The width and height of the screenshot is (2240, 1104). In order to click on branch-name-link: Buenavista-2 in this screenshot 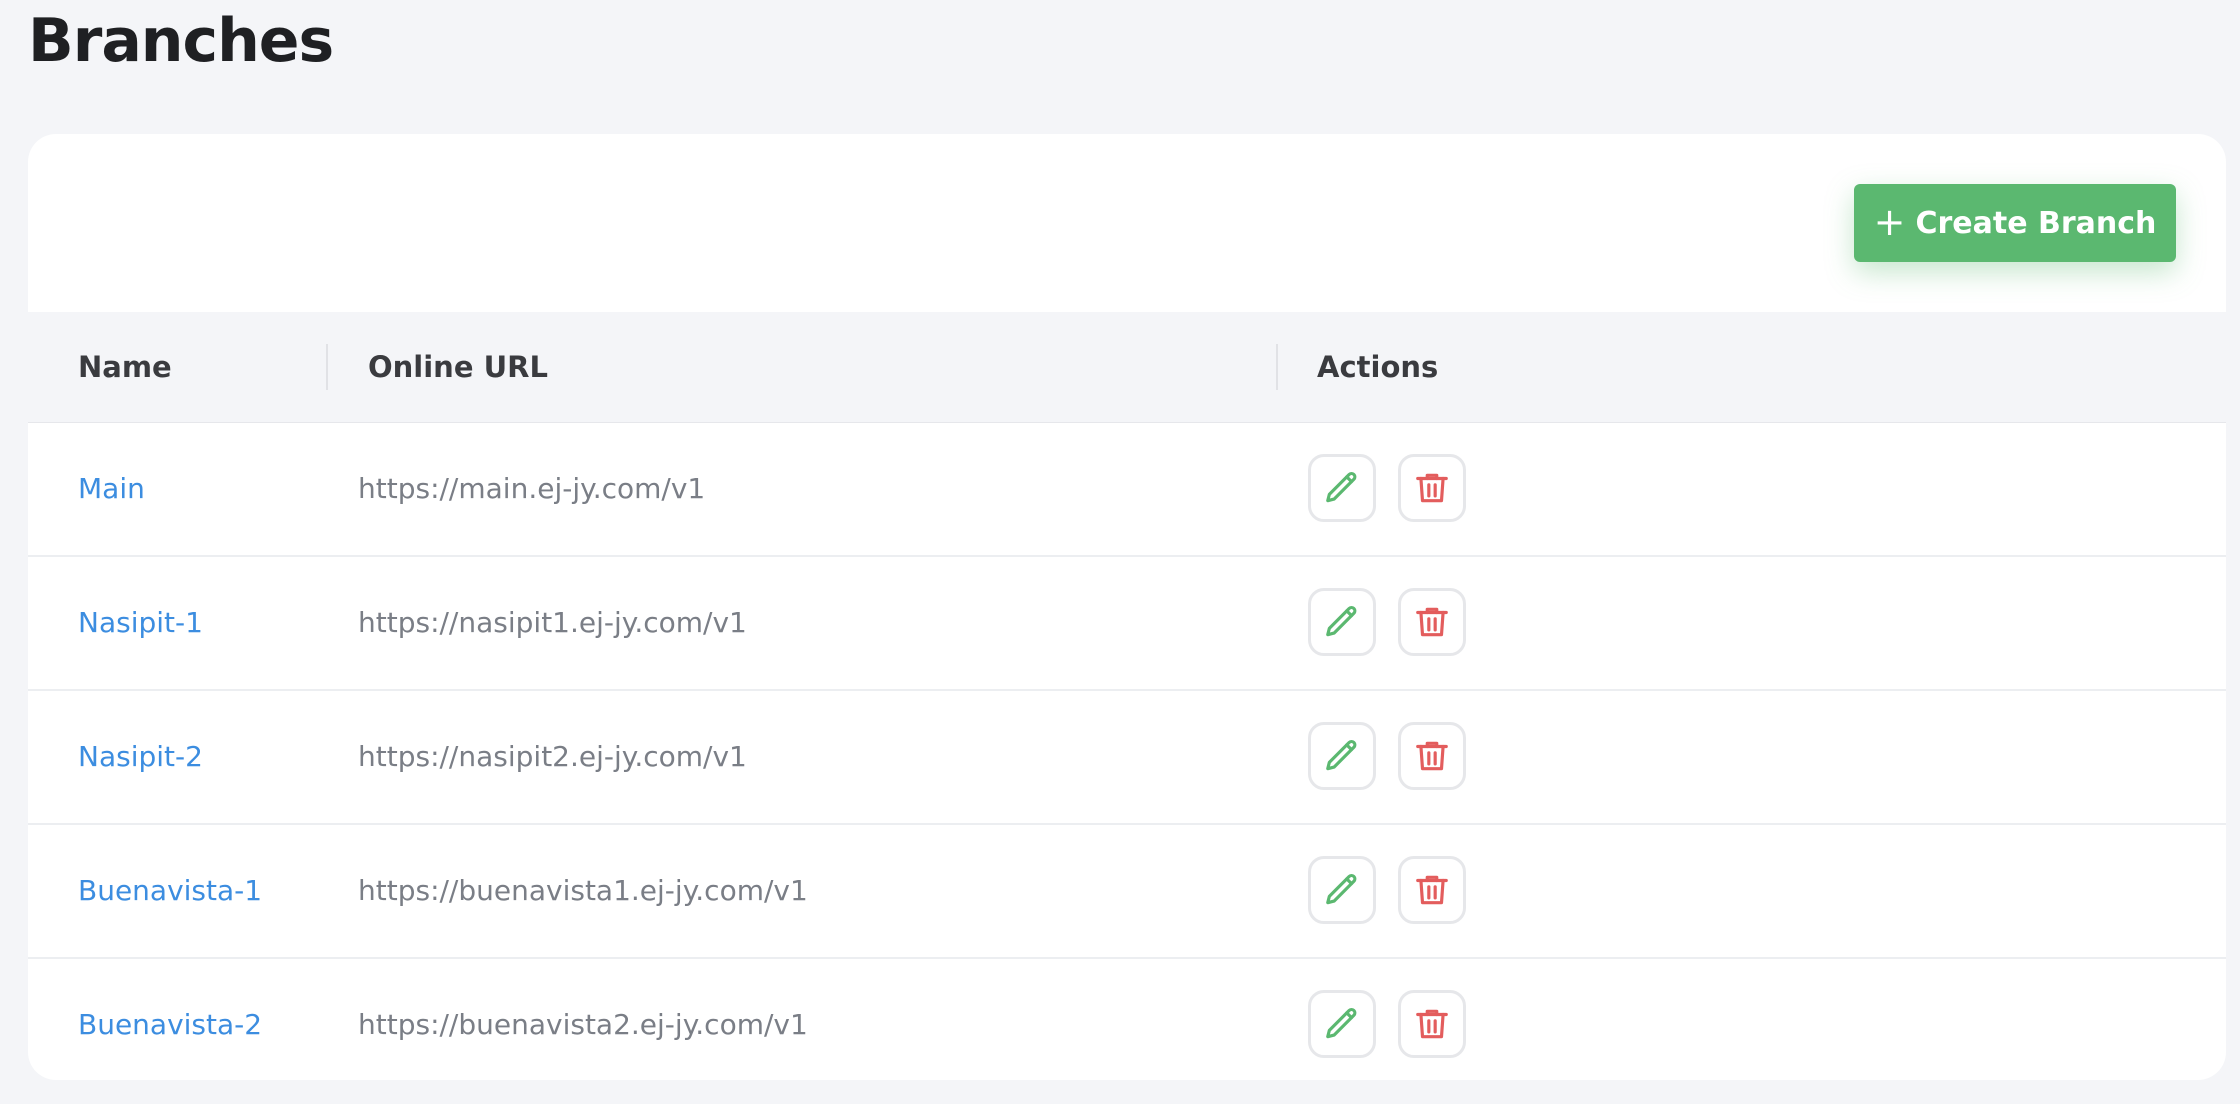, I will do `click(170, 1019)`.